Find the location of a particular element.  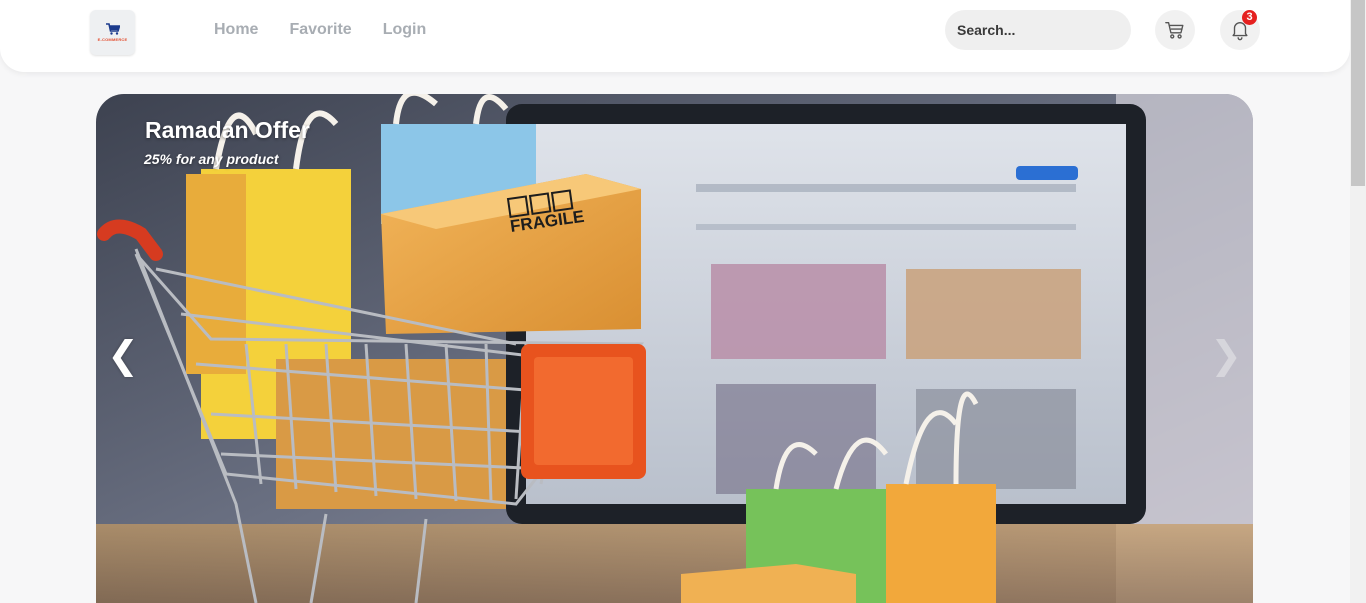

carousel-prev-button: ❮ is located at coordinates (123, 355).